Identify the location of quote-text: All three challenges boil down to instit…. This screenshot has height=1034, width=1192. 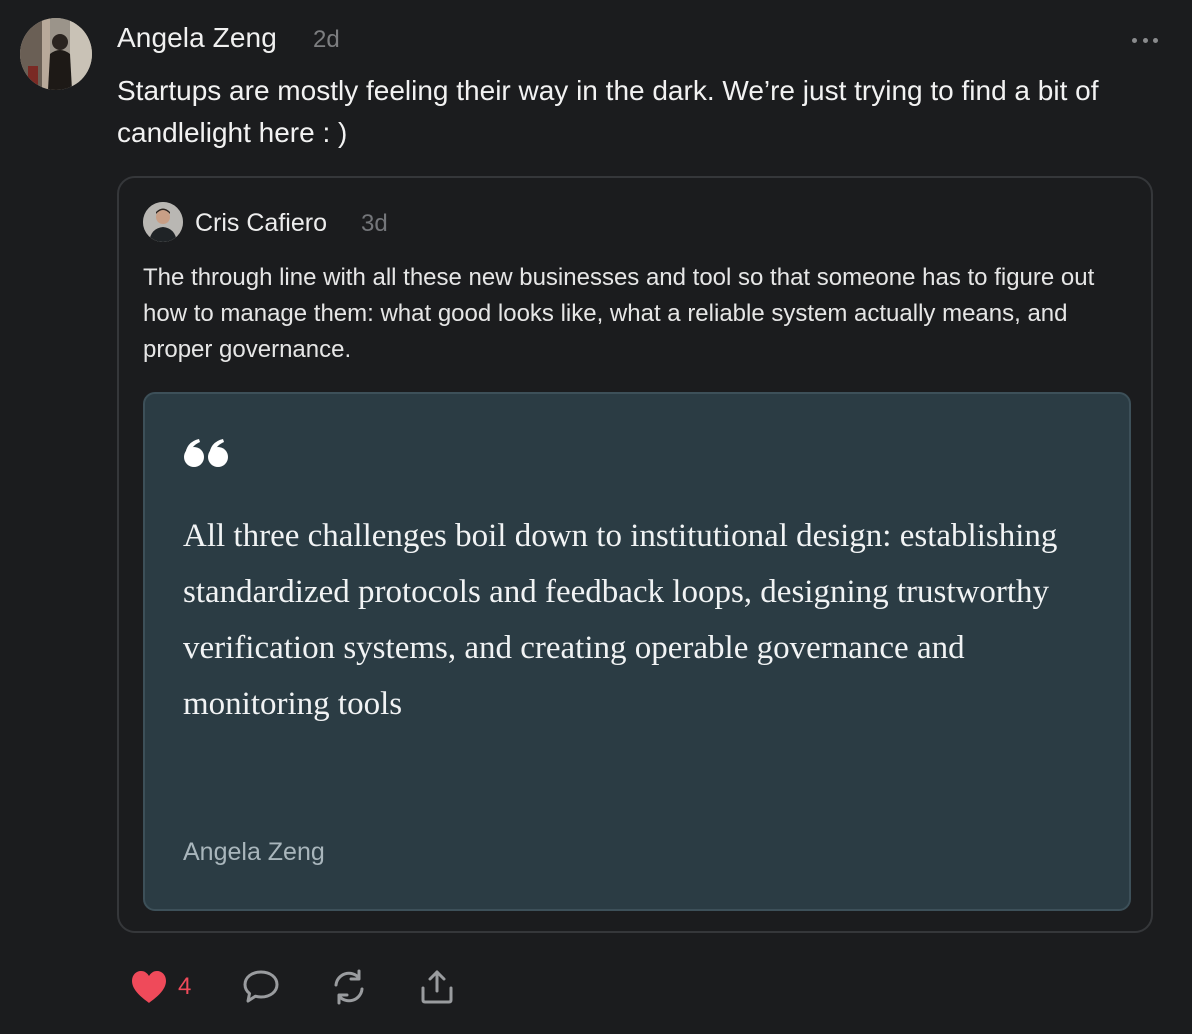
(620, 620).